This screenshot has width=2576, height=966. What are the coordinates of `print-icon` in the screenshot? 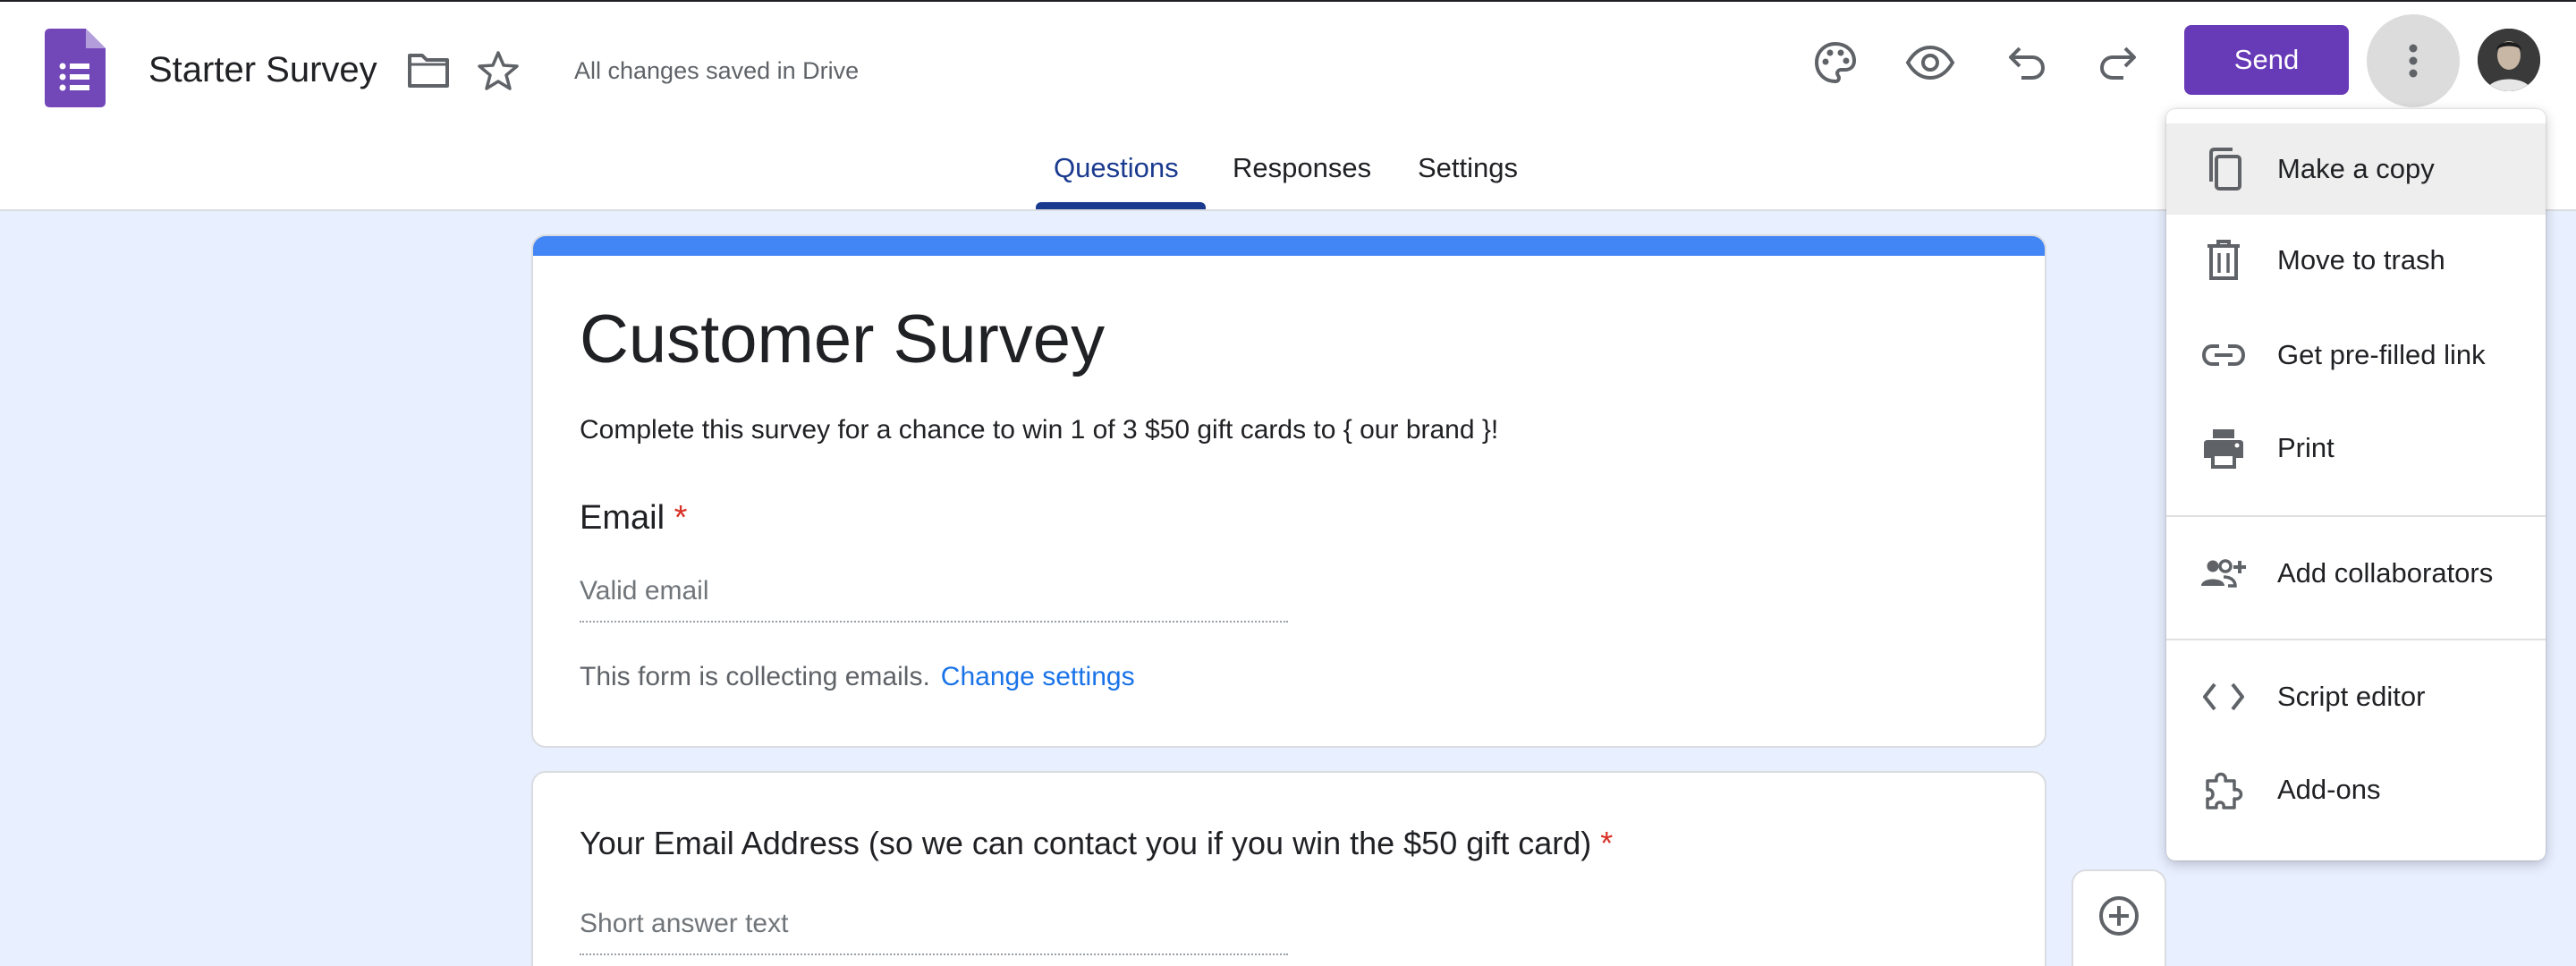 It's located at (2223, 448).